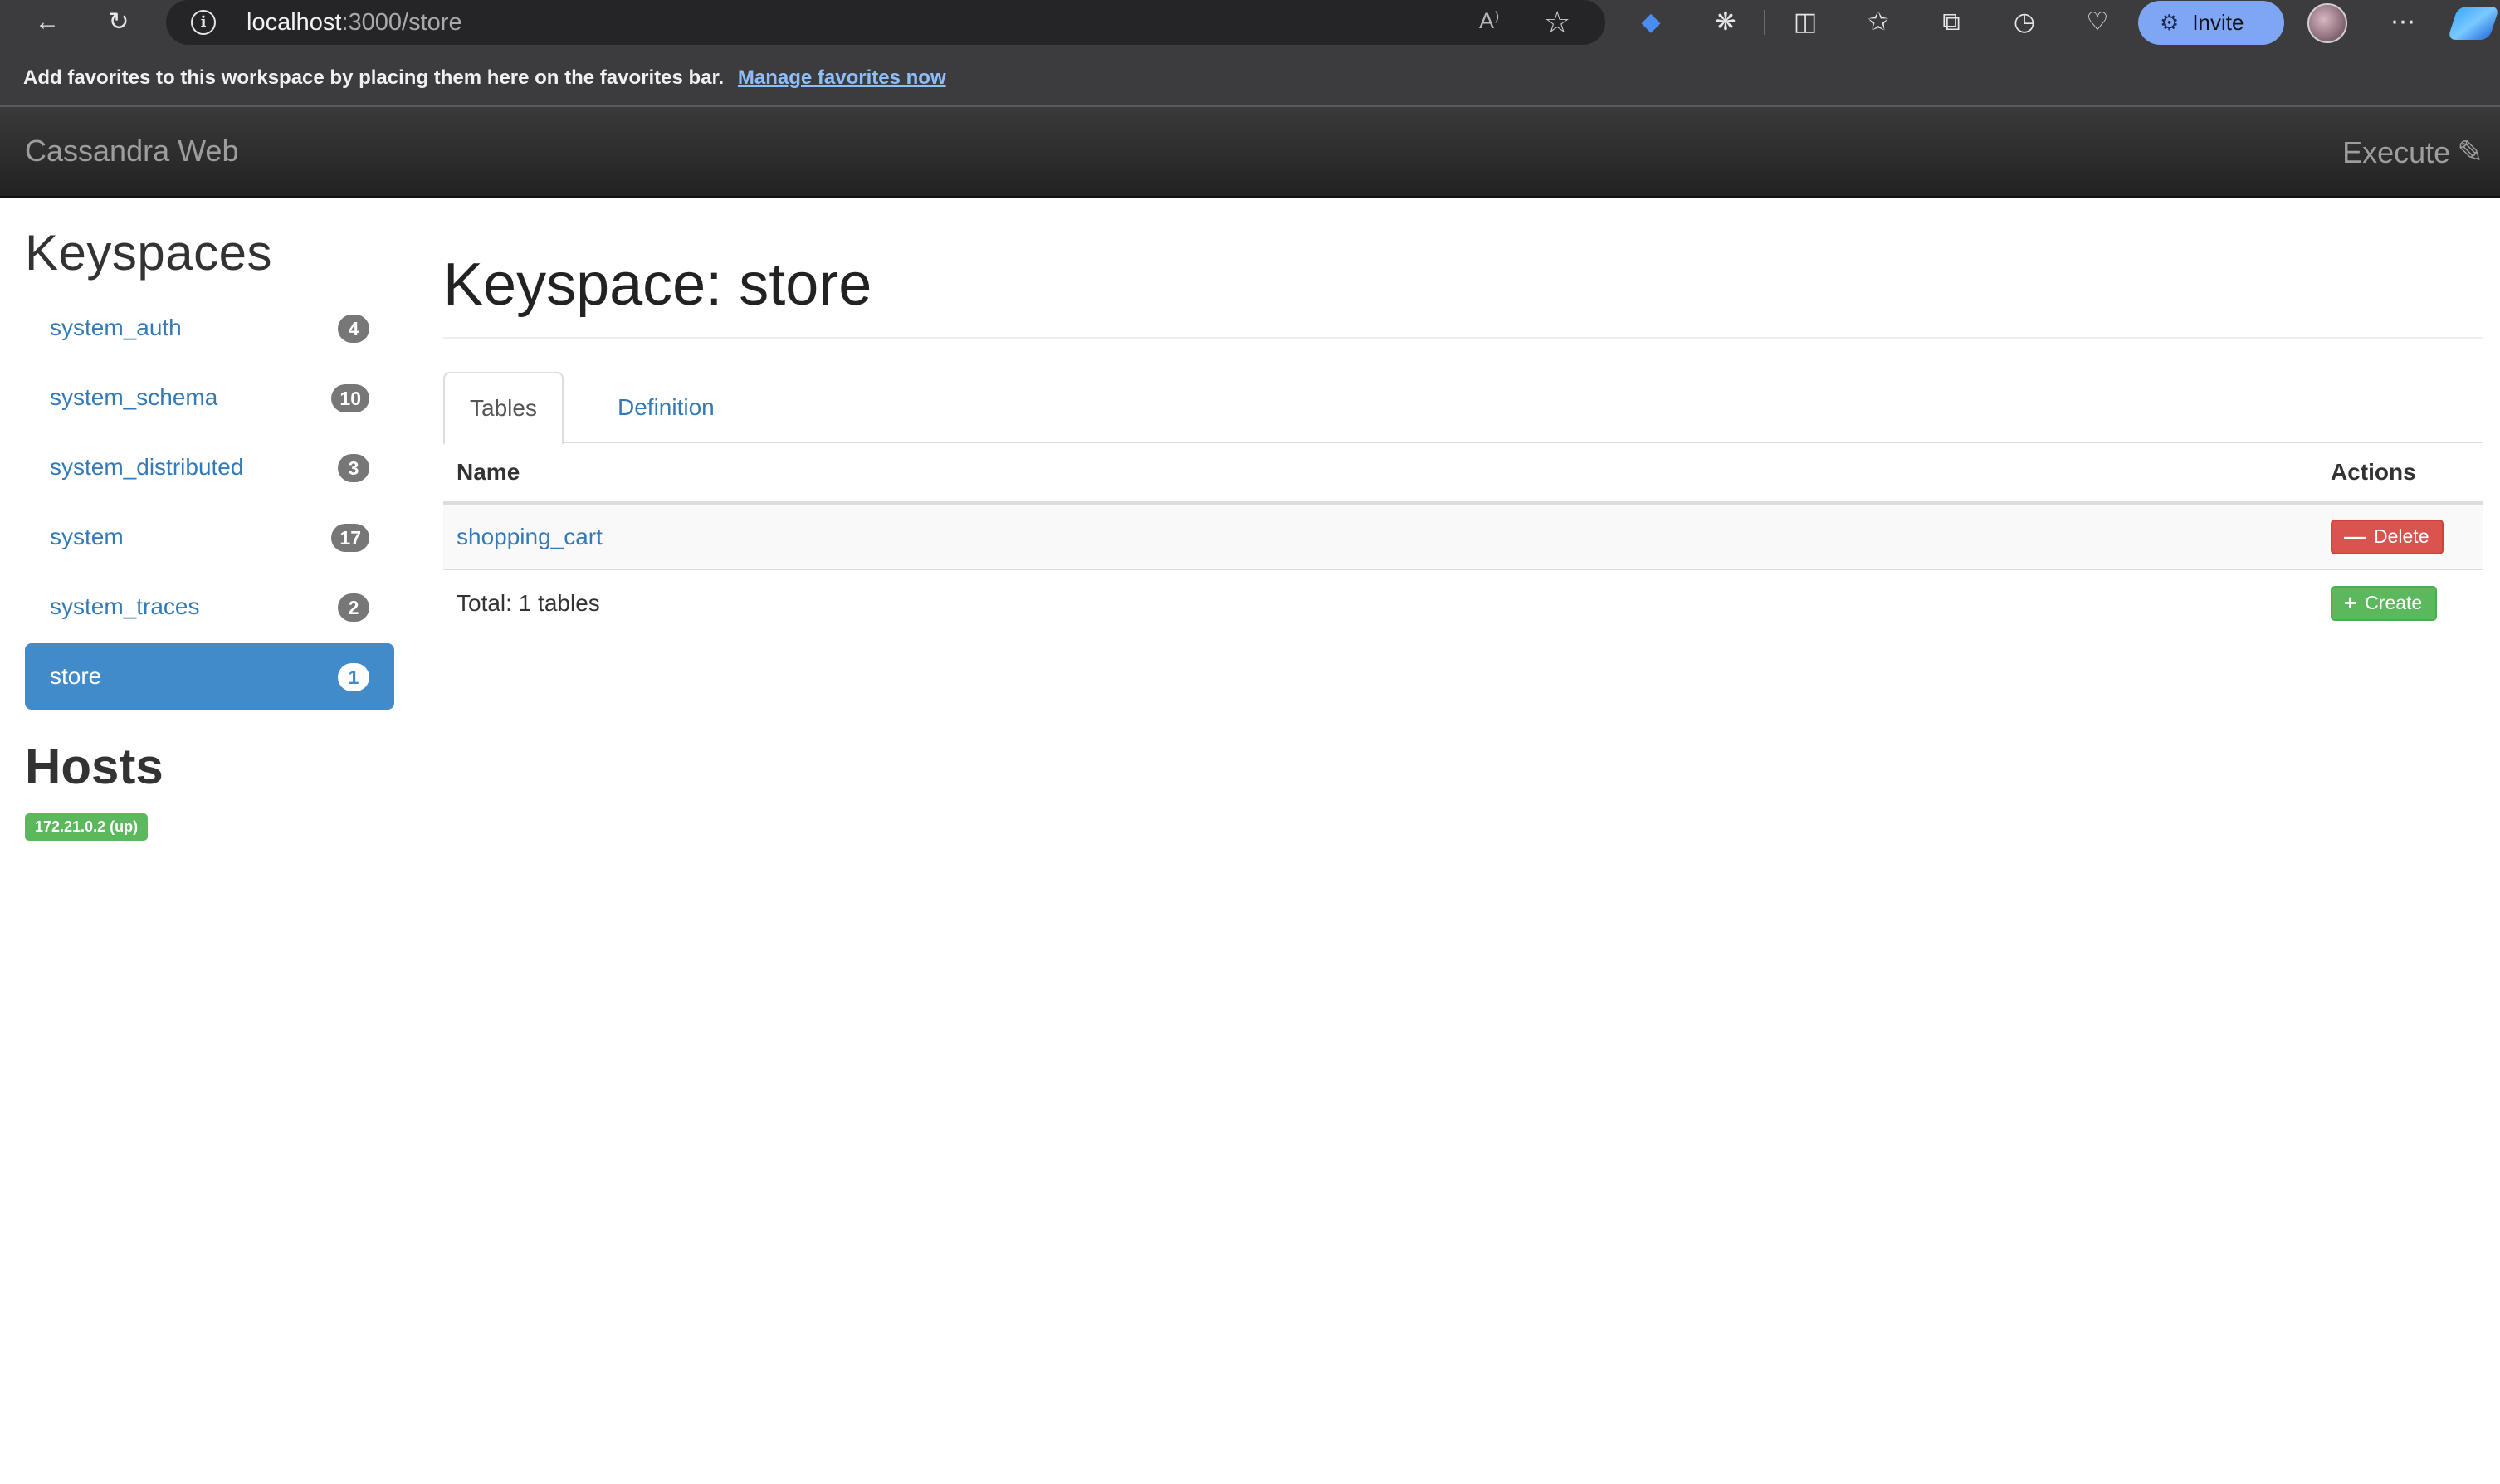  What do you see at coordinates (1557, 22) in the screenshot?
I see `favorite-star-icon: ☆` at bounding box center [1557, 22].